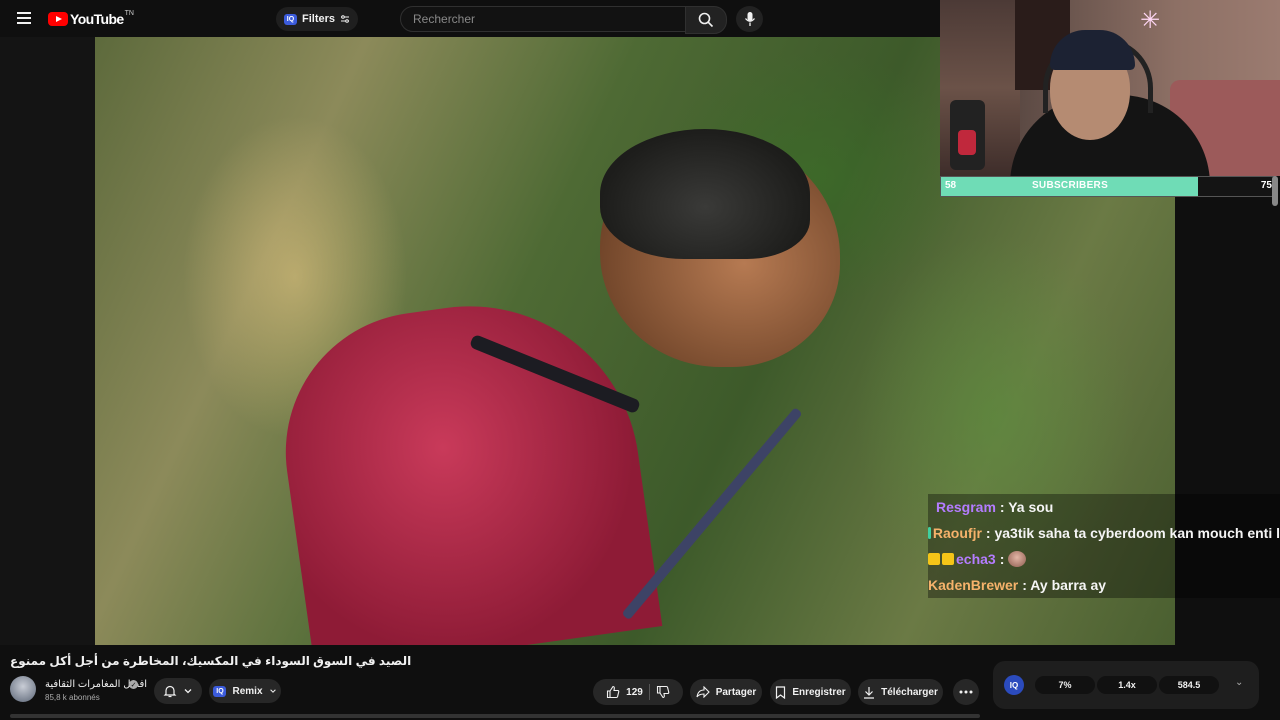 This screenshot has height=720, width=1280. What do you see at coordinates (1127, 685) in the screenshot?
I see `extension-stat: 1.4x` at bounding box center [1127, 685].